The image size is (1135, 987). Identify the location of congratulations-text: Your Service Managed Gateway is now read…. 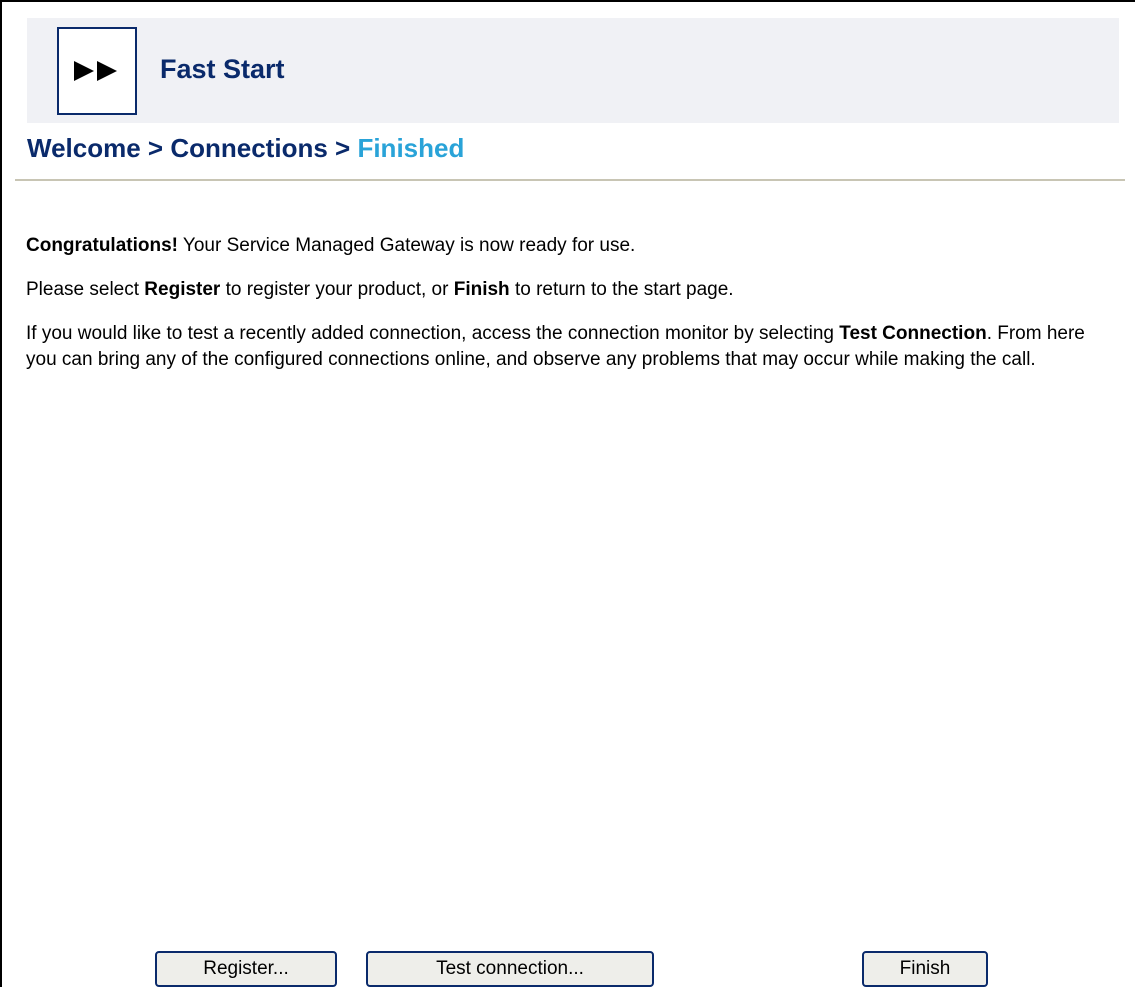
(407, 245).